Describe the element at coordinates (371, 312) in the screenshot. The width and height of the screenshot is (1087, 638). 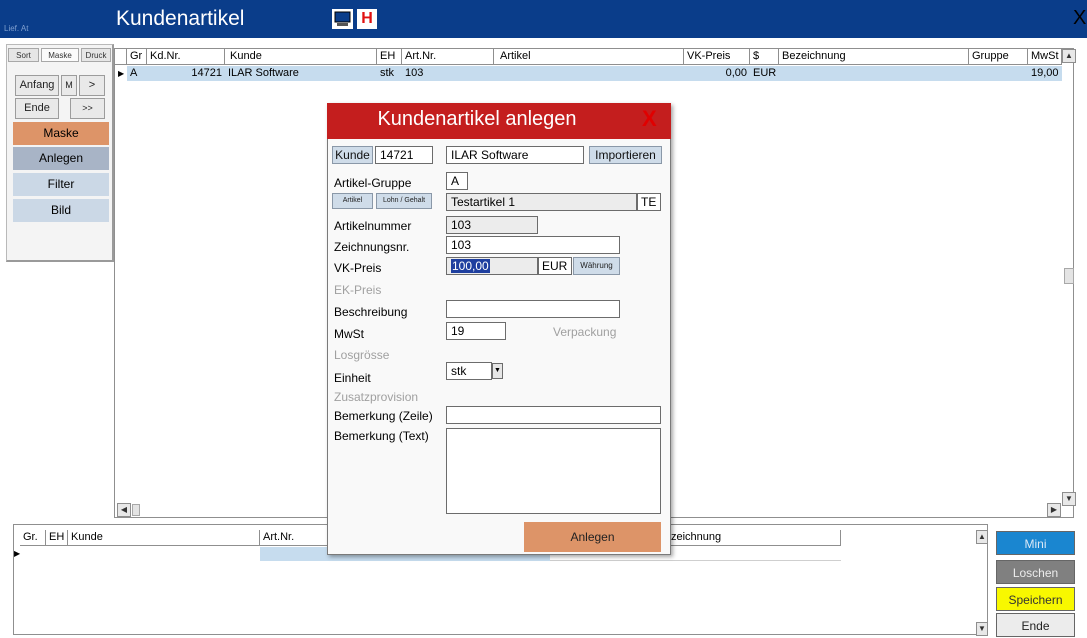
I see `beschreibung-label: Beschreibung` at that location.